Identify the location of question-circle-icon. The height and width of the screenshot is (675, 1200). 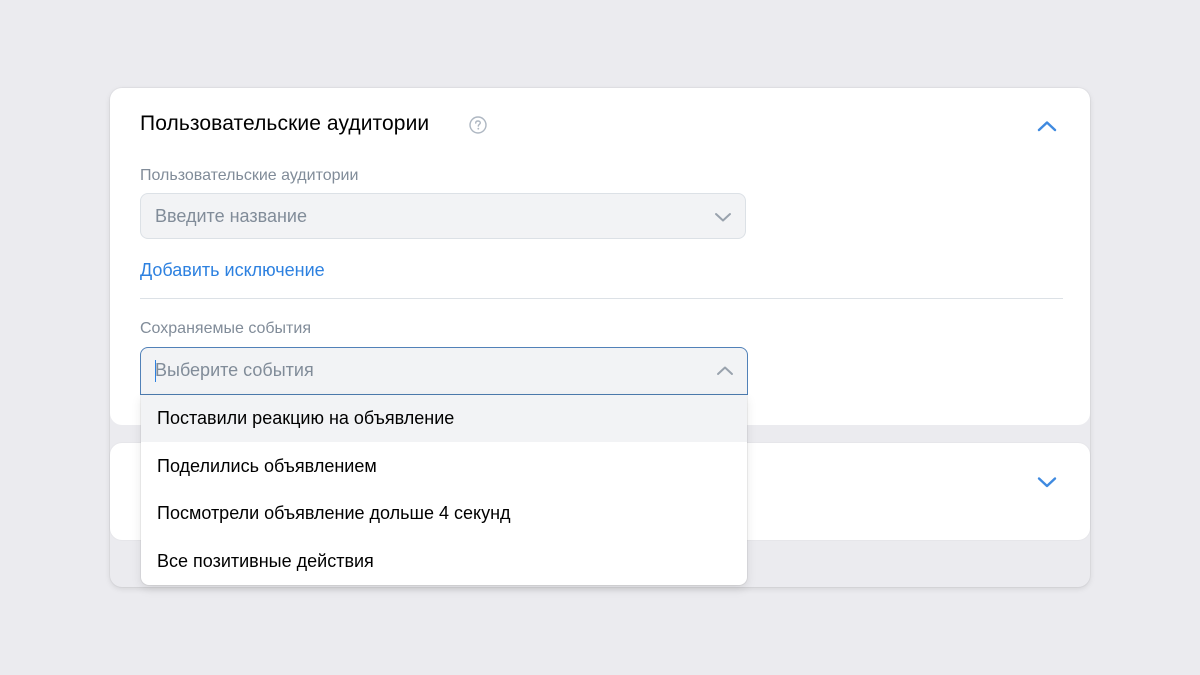
(478, 125).